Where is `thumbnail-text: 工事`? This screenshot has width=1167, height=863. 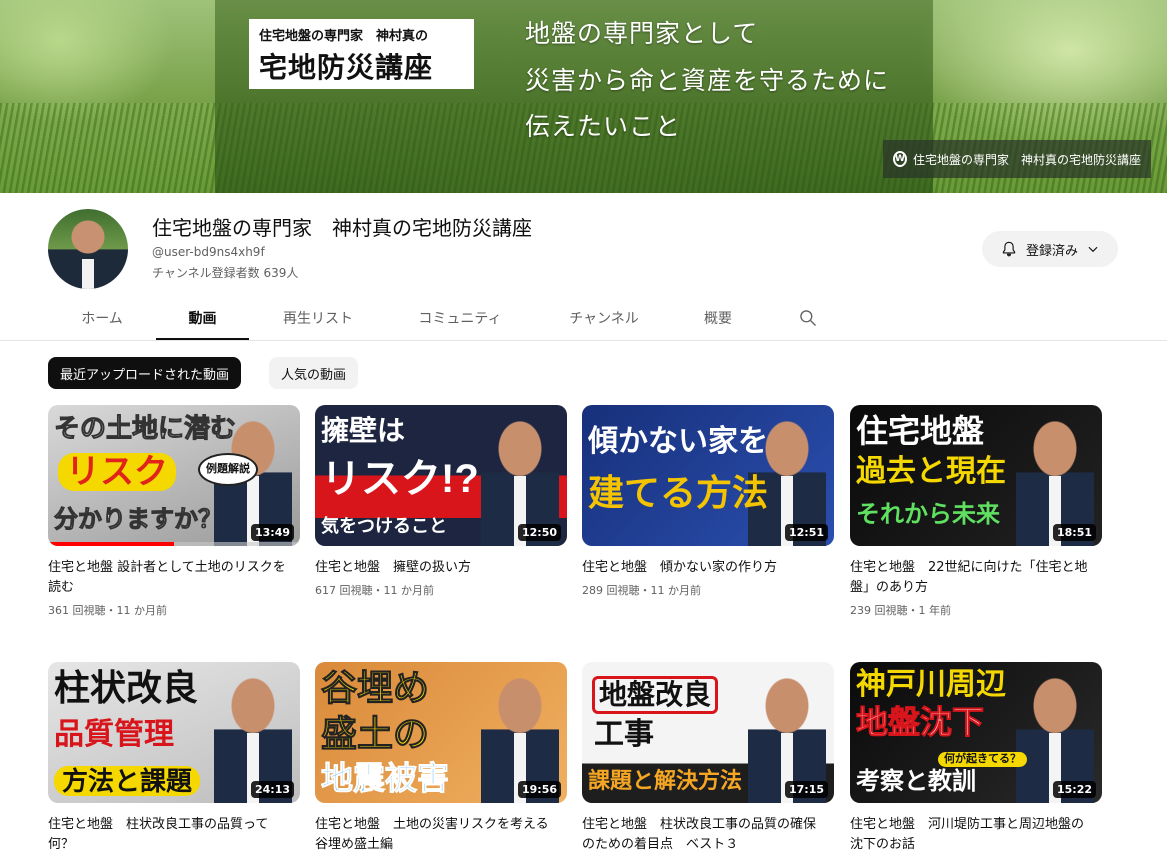 thumbnail-text: 工事 is located at coordinates (624, 734).